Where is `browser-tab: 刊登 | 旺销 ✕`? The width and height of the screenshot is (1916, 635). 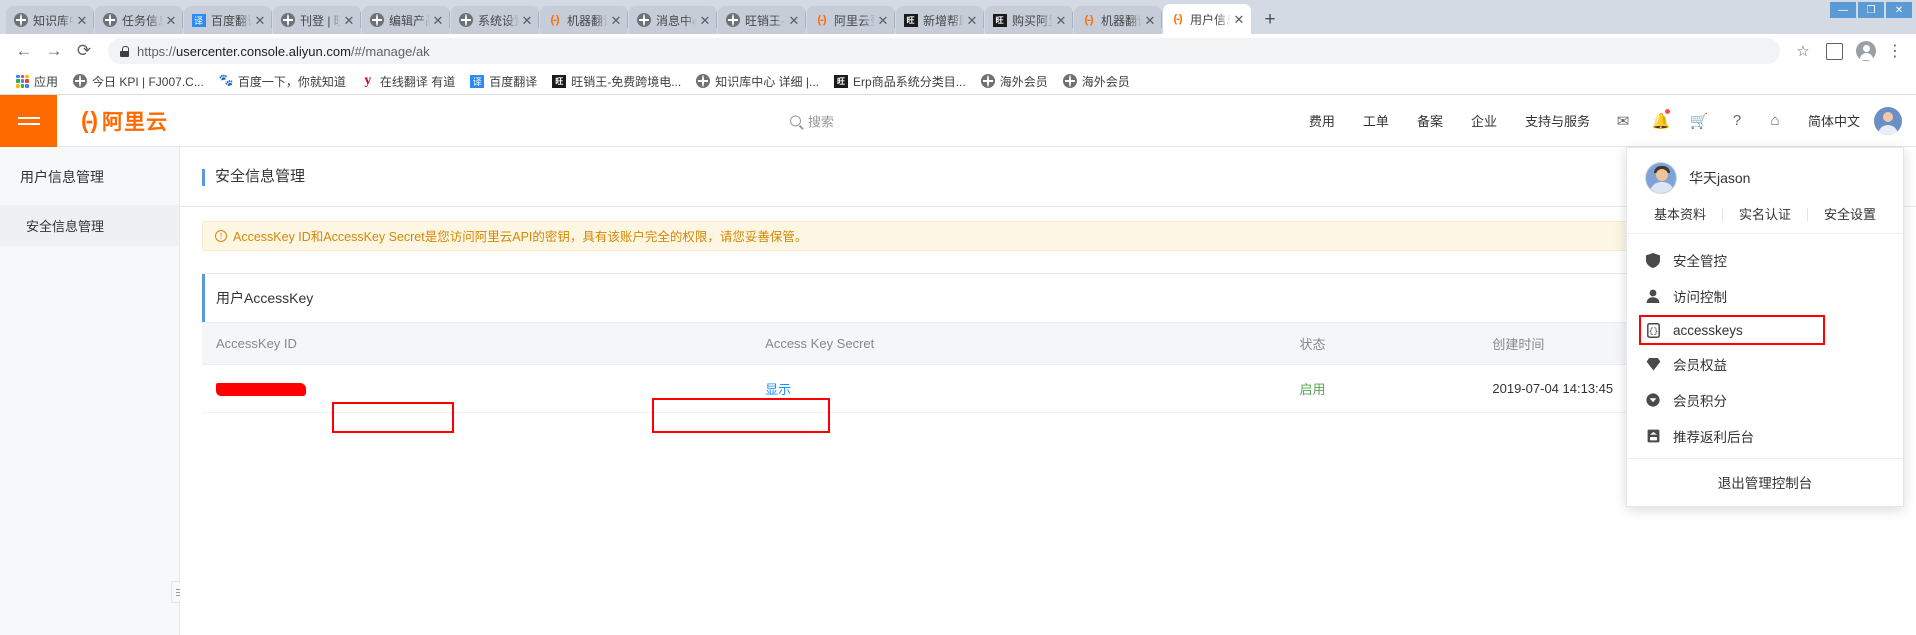
browser-tab: 刊登 | 旺销 ✕ is located at coordinates (317, 20).